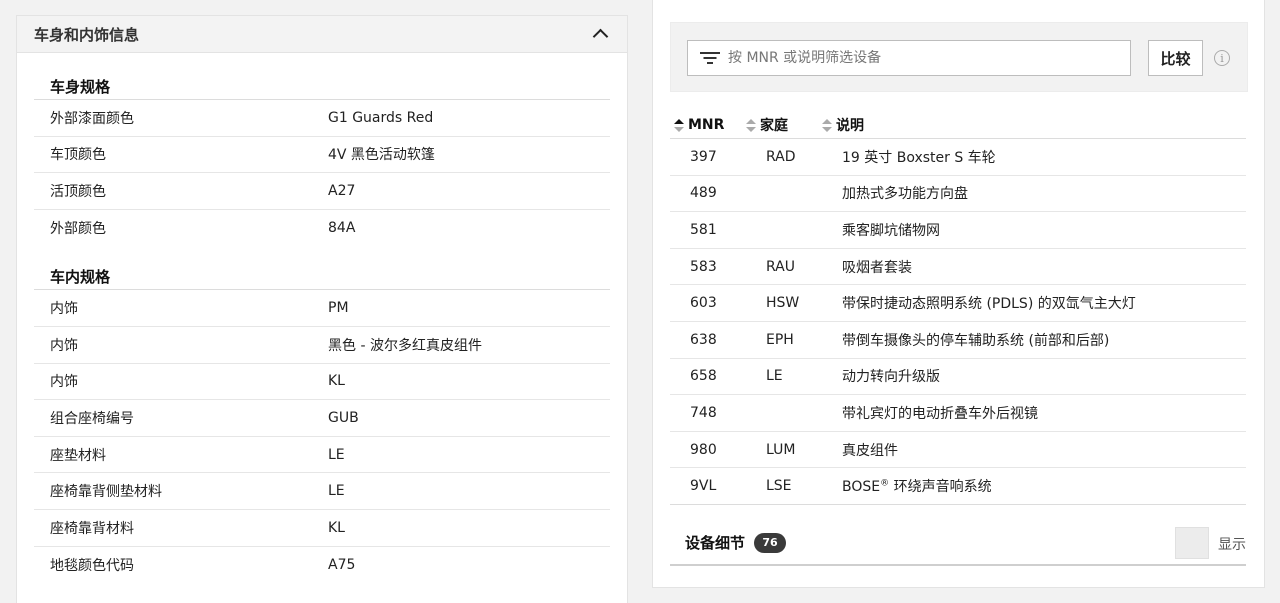  Describe the element at coordinates (703, 156) in the screenshot. I see `cell-mnr: 397` at that location.